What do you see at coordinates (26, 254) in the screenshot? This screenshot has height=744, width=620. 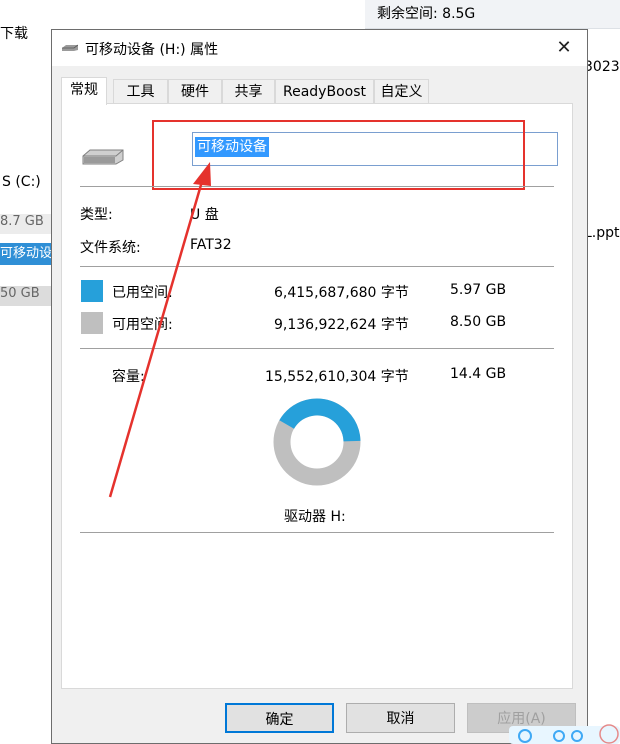 I see `removable-drive-item: 可移动设备` at bounding box center [26, 254].